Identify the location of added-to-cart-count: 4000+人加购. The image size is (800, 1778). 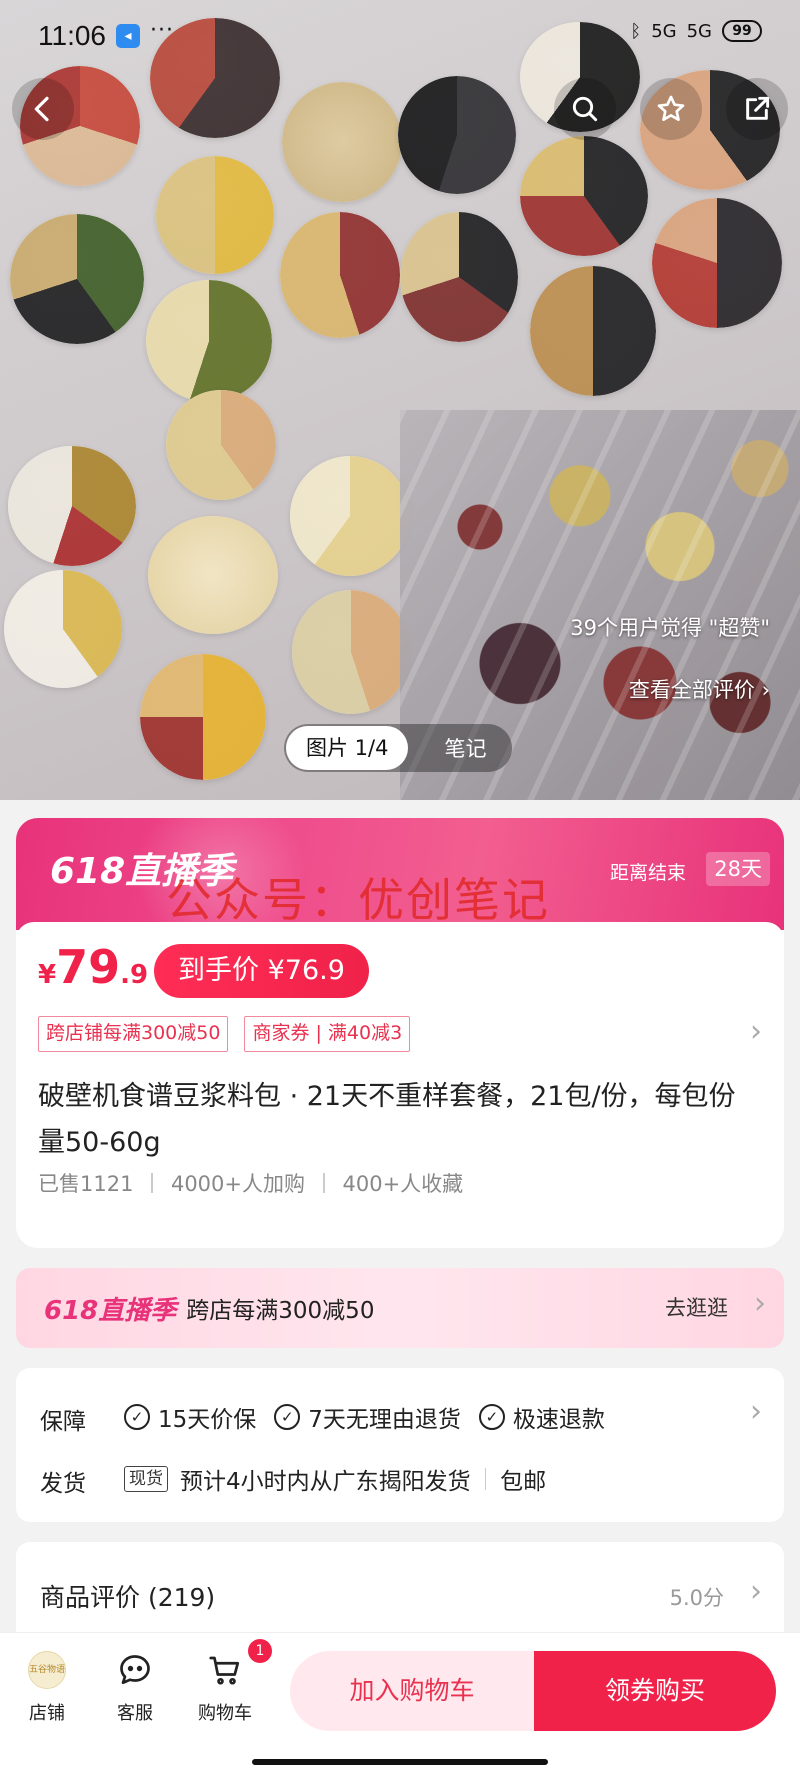
(237, 1184).